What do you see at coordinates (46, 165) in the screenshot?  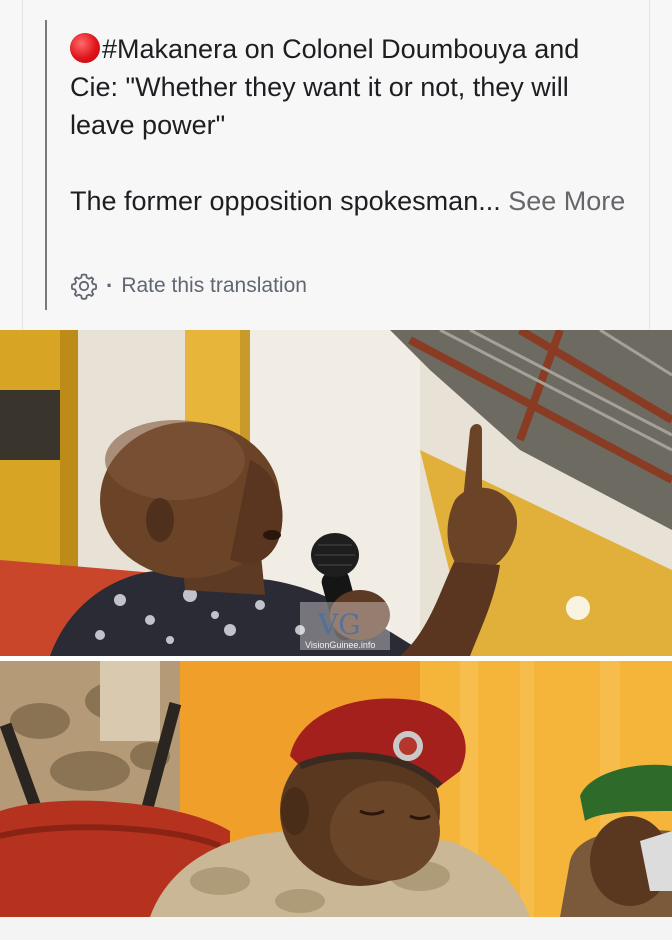 I see `quote-bar` at bounding box center [46, 165].